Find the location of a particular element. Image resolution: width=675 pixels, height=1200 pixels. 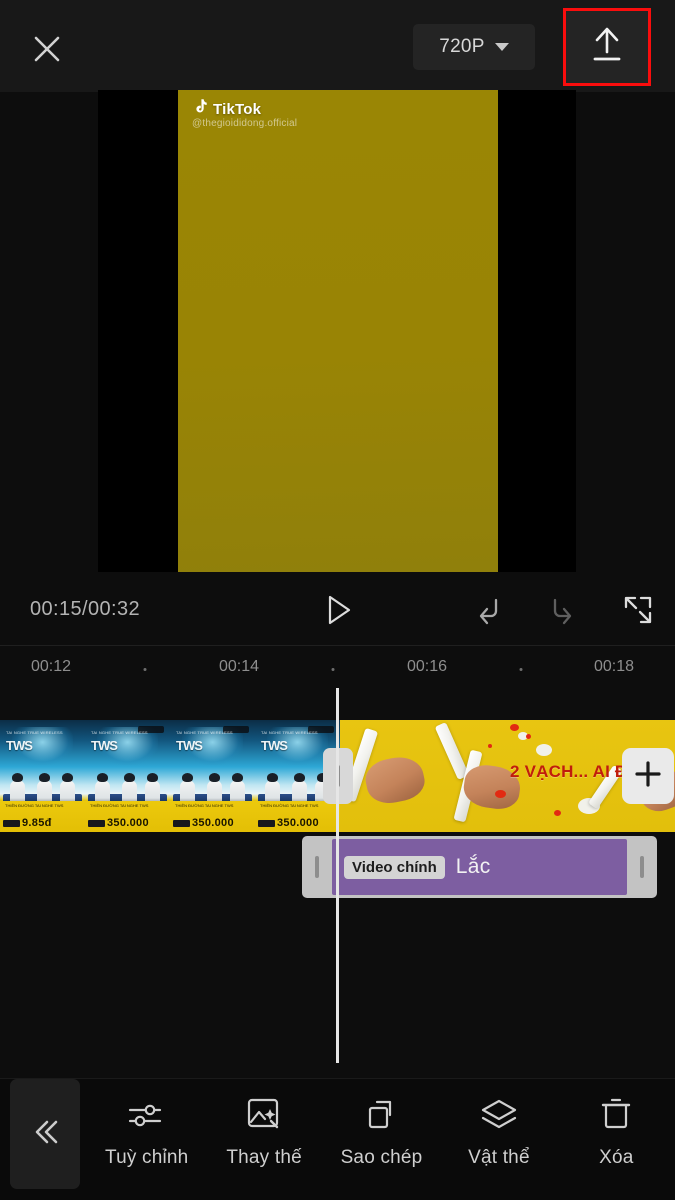

ruler-tick: 00:16 is located at coordinates (427, 666).